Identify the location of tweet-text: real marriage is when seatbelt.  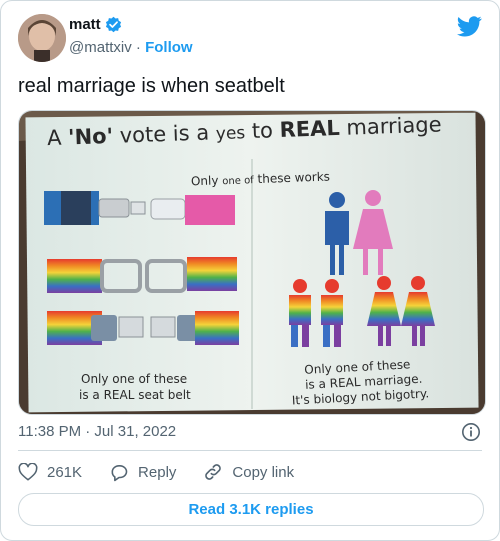
(151, 86).